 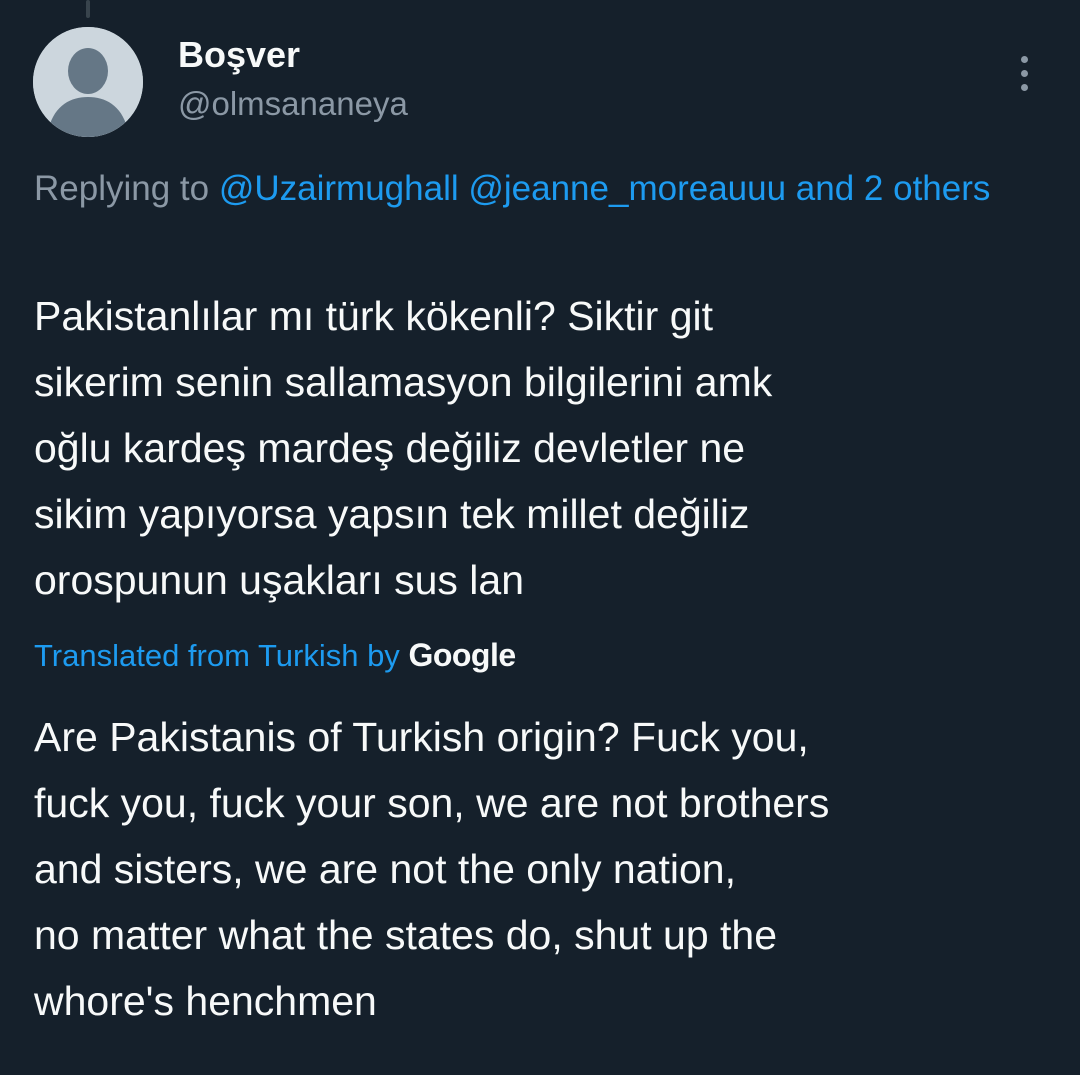 I want to click on default-profile-icon, so click(x=88, y=82).